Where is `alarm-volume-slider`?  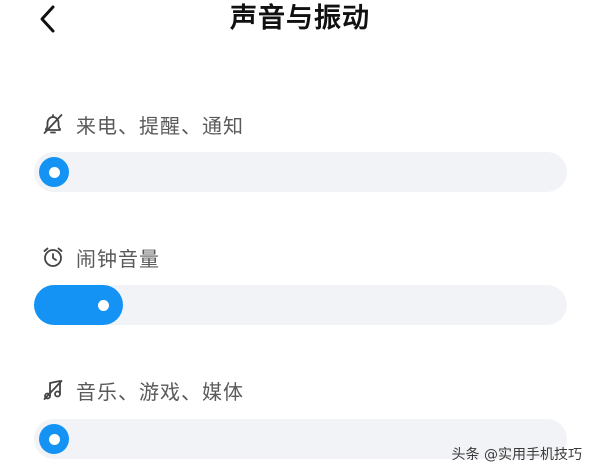
alarm-volume-slider is located at coordinates (300, 305).